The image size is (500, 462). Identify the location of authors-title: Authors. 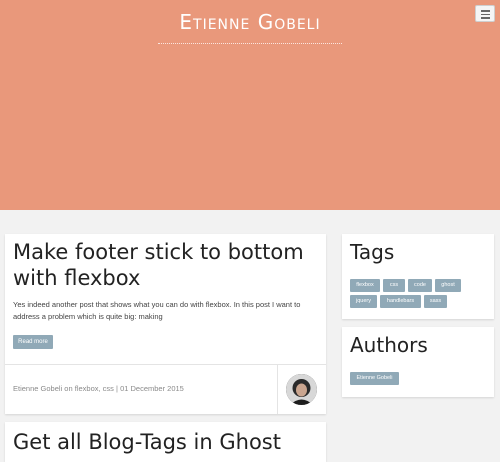
(389, 345).